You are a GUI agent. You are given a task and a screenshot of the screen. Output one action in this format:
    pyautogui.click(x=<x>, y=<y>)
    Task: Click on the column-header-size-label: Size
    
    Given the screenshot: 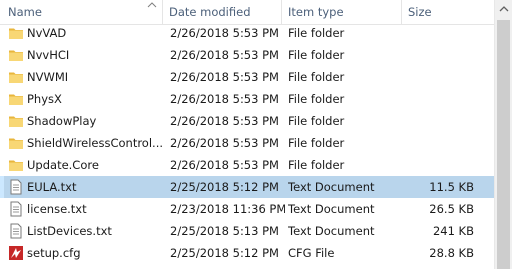 What is the action you would take?
    pyautogui.click(x=420, y=12)
    